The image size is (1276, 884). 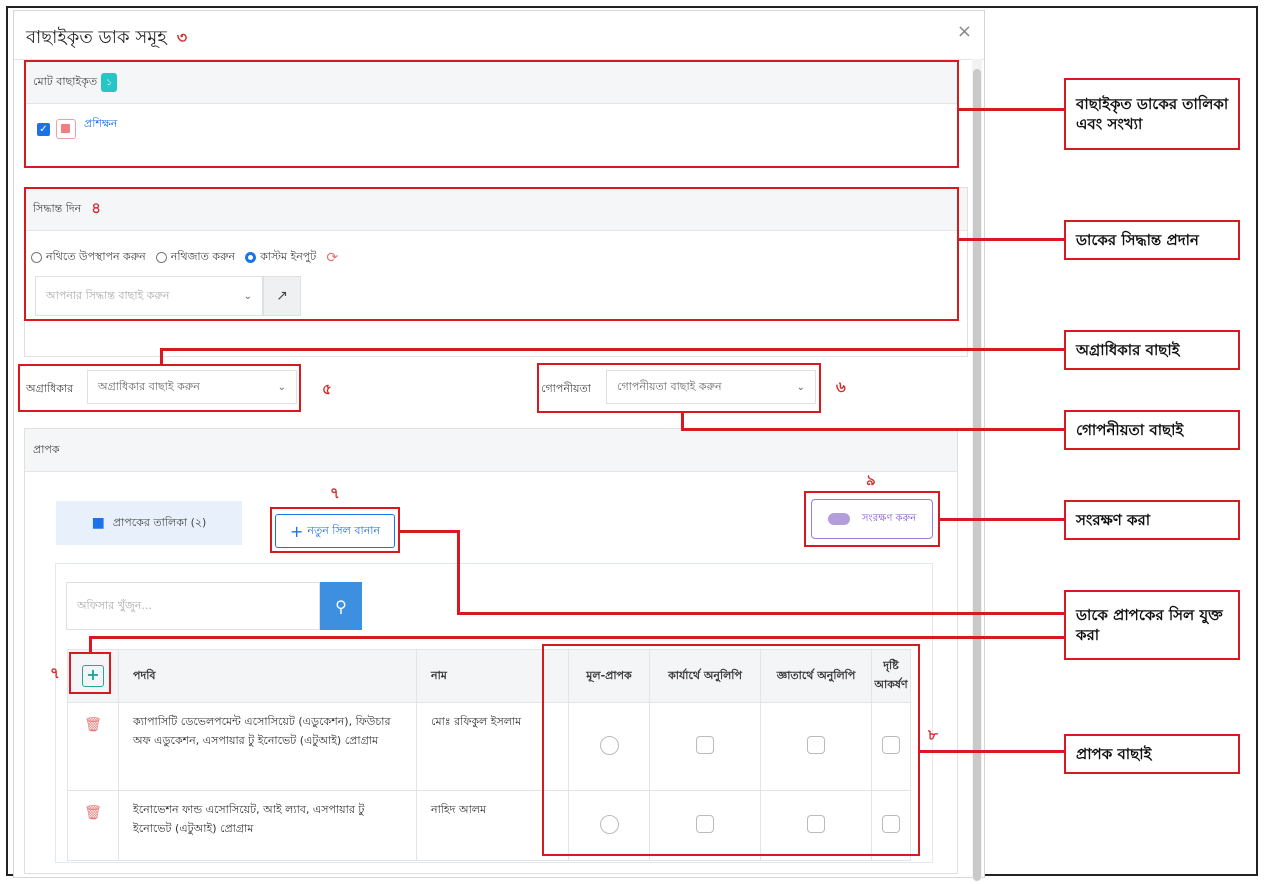 I want to click on callout-recipient-selection: প্রাপক বাছাই, so click(x=1152, y=754).